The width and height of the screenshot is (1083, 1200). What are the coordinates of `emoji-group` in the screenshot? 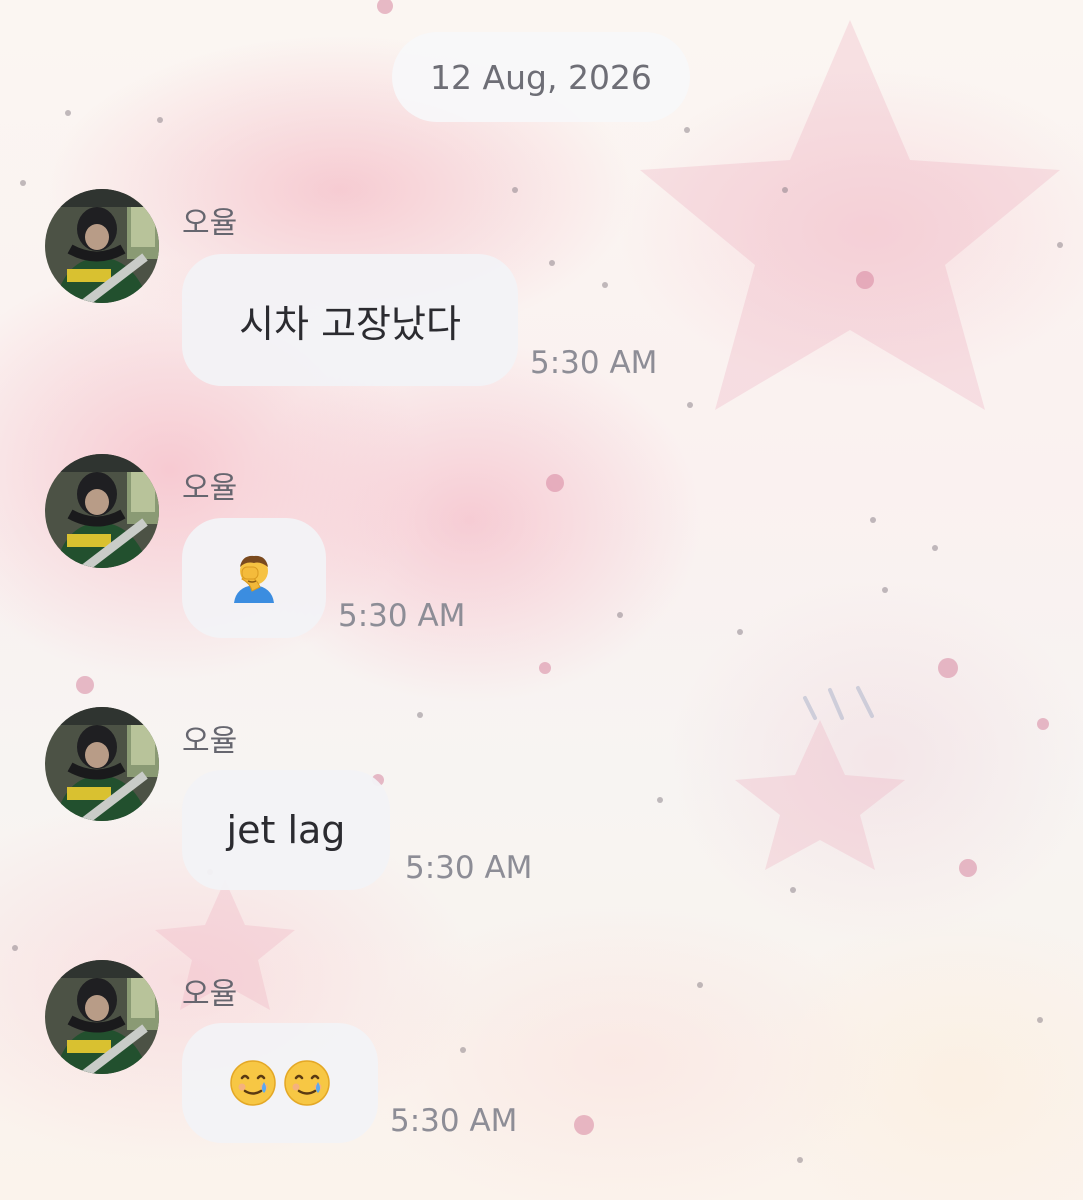 It's located at (280, 1083).